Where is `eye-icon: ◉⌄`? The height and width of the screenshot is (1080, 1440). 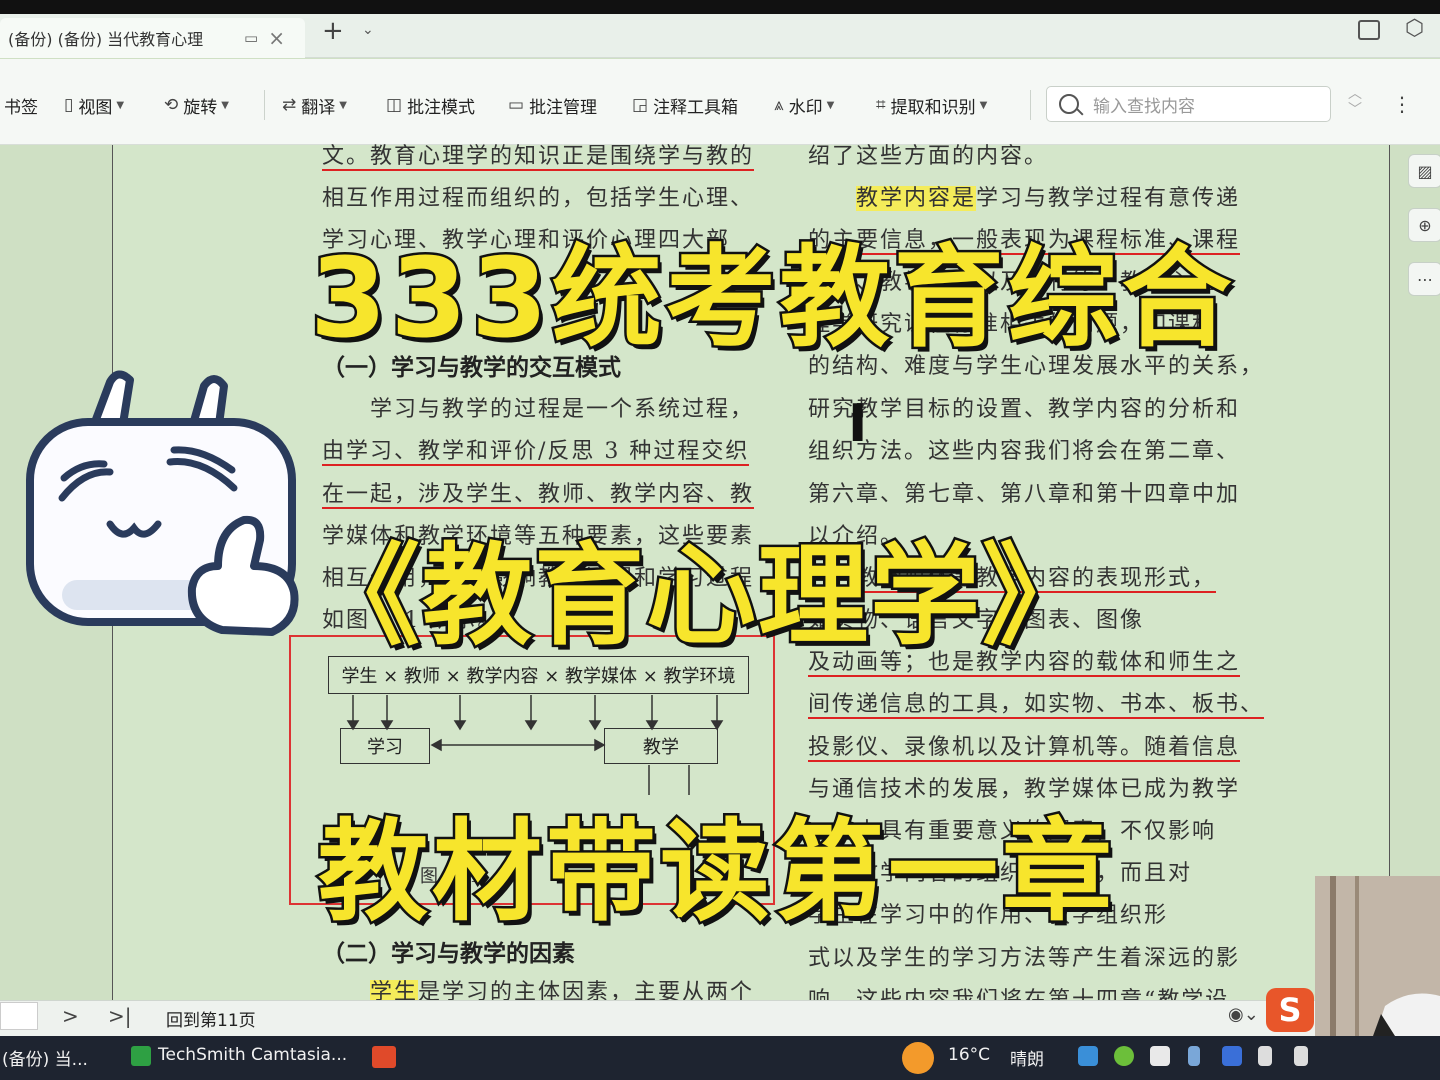 eye-icon: ◉⌄ is located at coordinates (1243, 1014).